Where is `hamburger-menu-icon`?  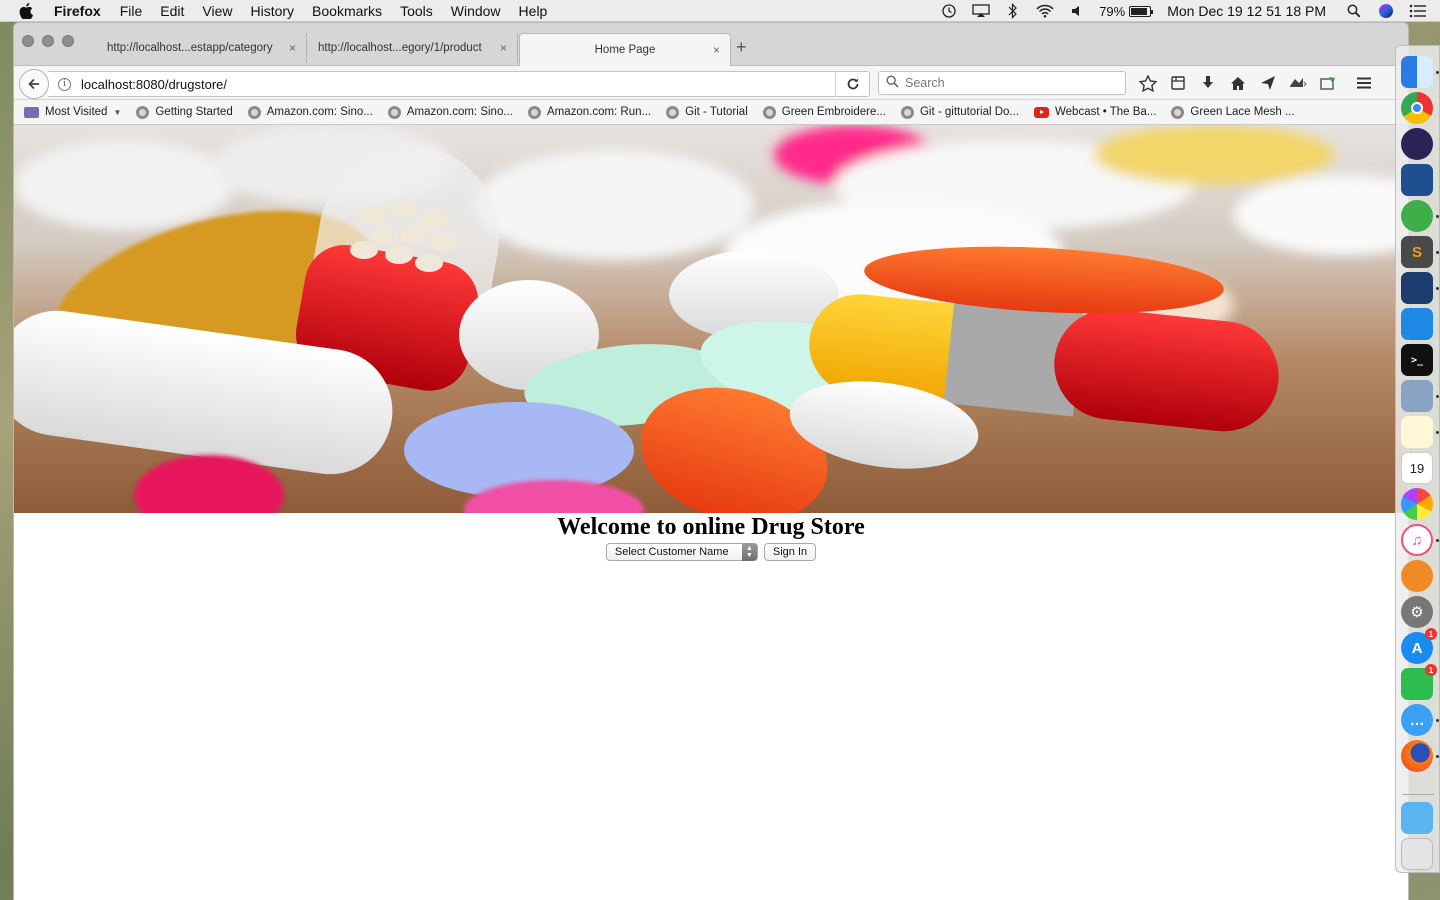
hamburger-menu-icon is located at coordinates (1364, 83).